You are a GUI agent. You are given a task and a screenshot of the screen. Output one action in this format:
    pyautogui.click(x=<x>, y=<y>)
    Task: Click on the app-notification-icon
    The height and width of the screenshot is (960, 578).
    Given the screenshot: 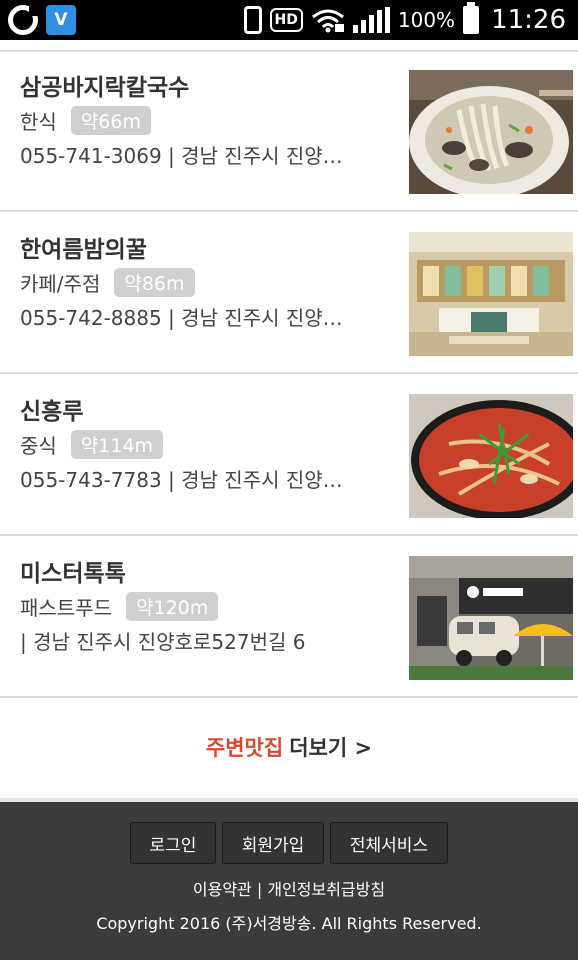 What is the action you would take?
    pyautogui.click(x=23, y=19)
    